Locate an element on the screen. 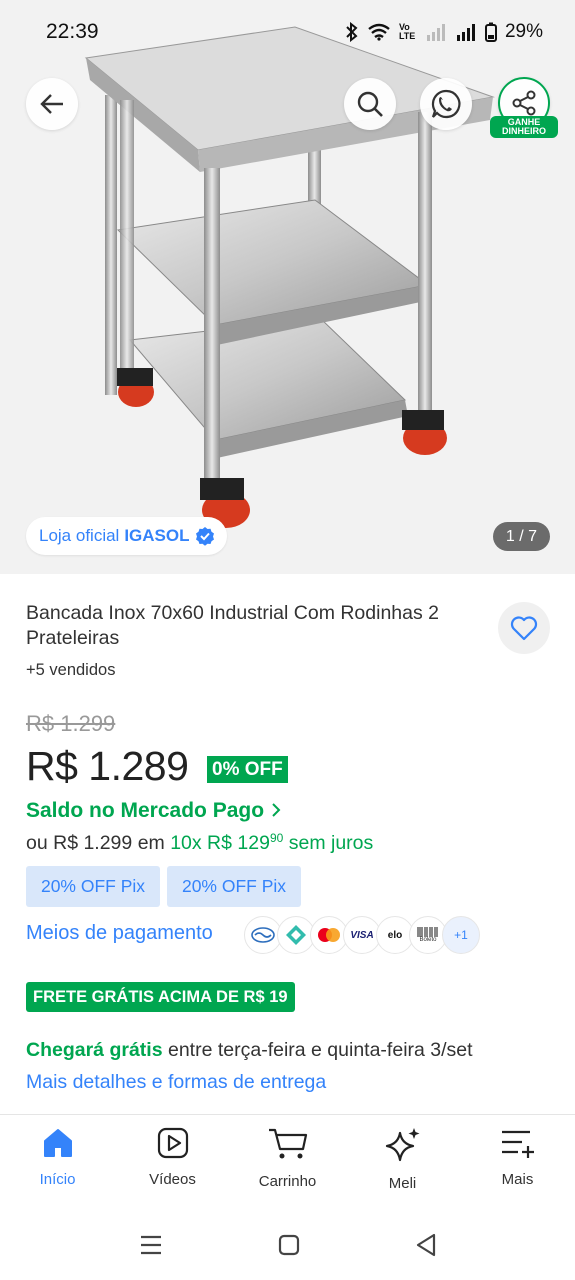  saldo-mercado-pago-link: Saldo no Mercado Pago is located at coordinates (154, 811).